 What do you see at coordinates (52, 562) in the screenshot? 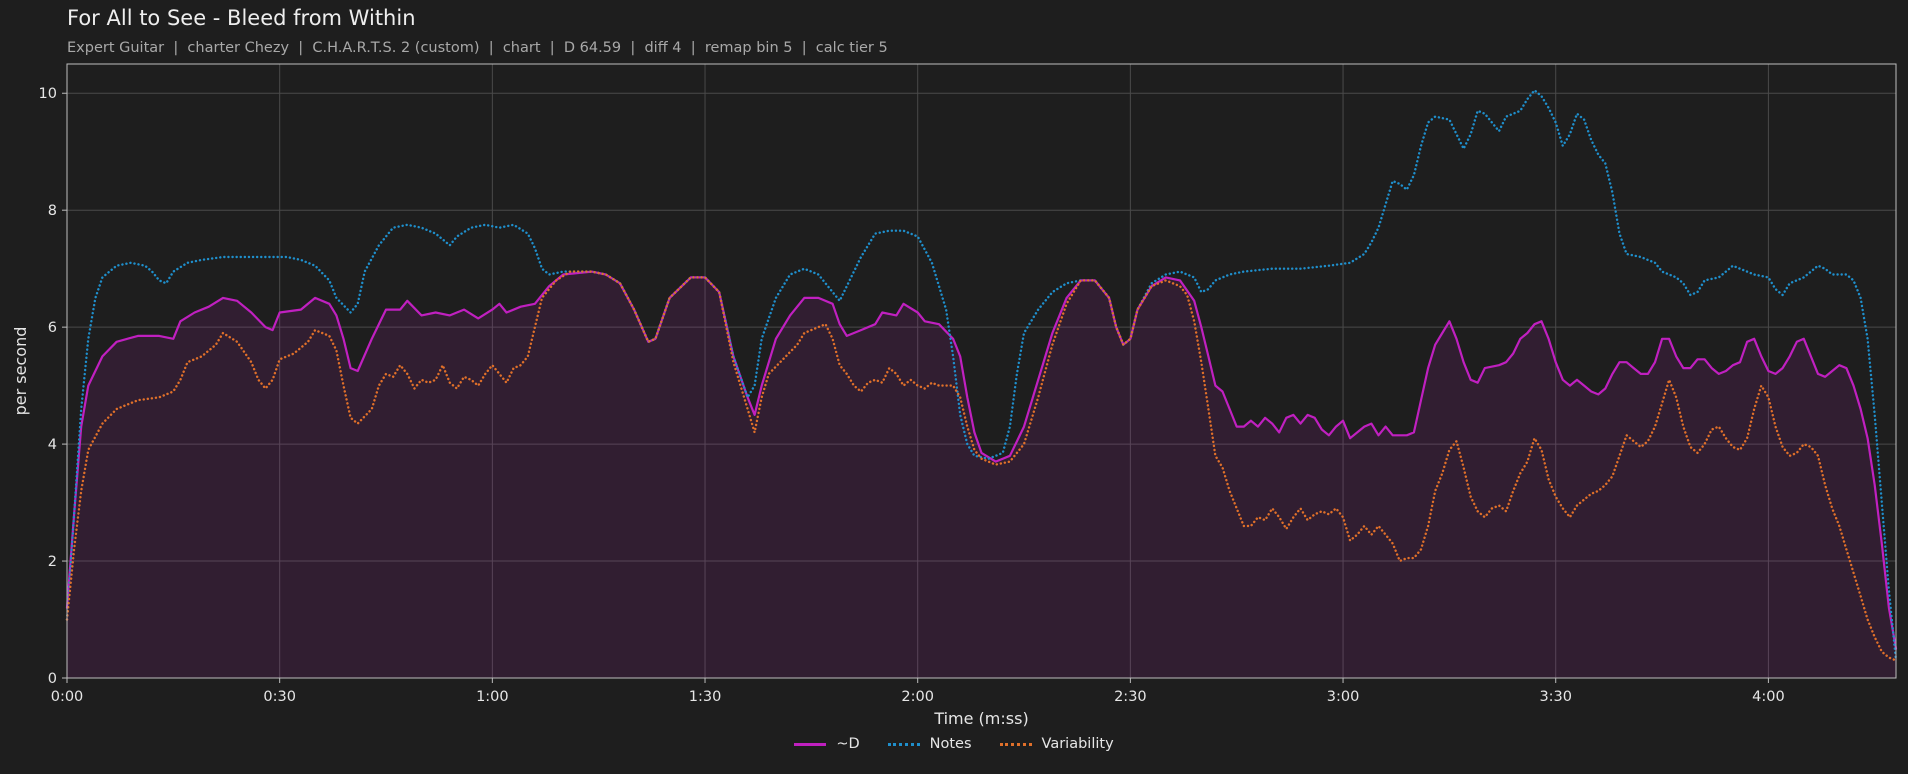
I see `y-tick-label: 2` at bounding box center [52, 562].